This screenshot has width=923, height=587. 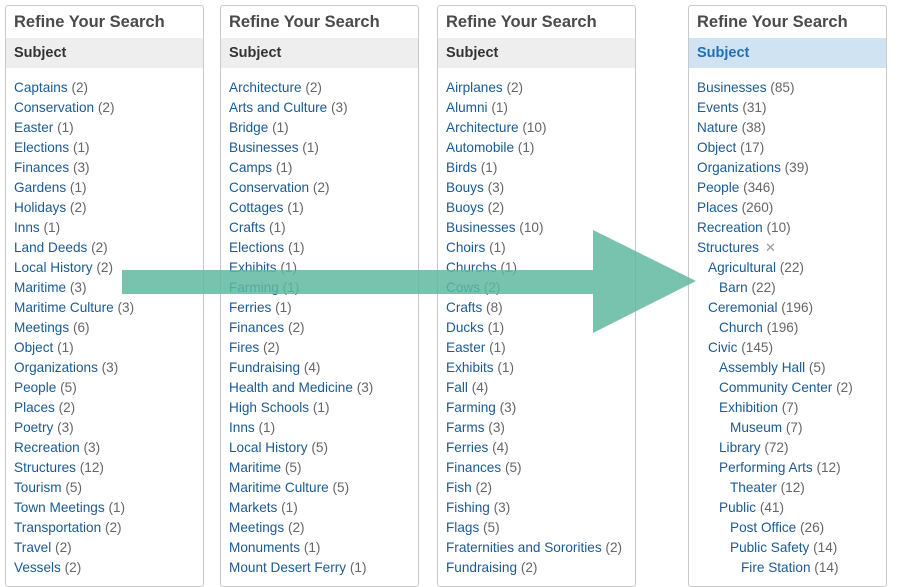 I want to click on facet-item: Alumni (1), so click(x=540, y=108).